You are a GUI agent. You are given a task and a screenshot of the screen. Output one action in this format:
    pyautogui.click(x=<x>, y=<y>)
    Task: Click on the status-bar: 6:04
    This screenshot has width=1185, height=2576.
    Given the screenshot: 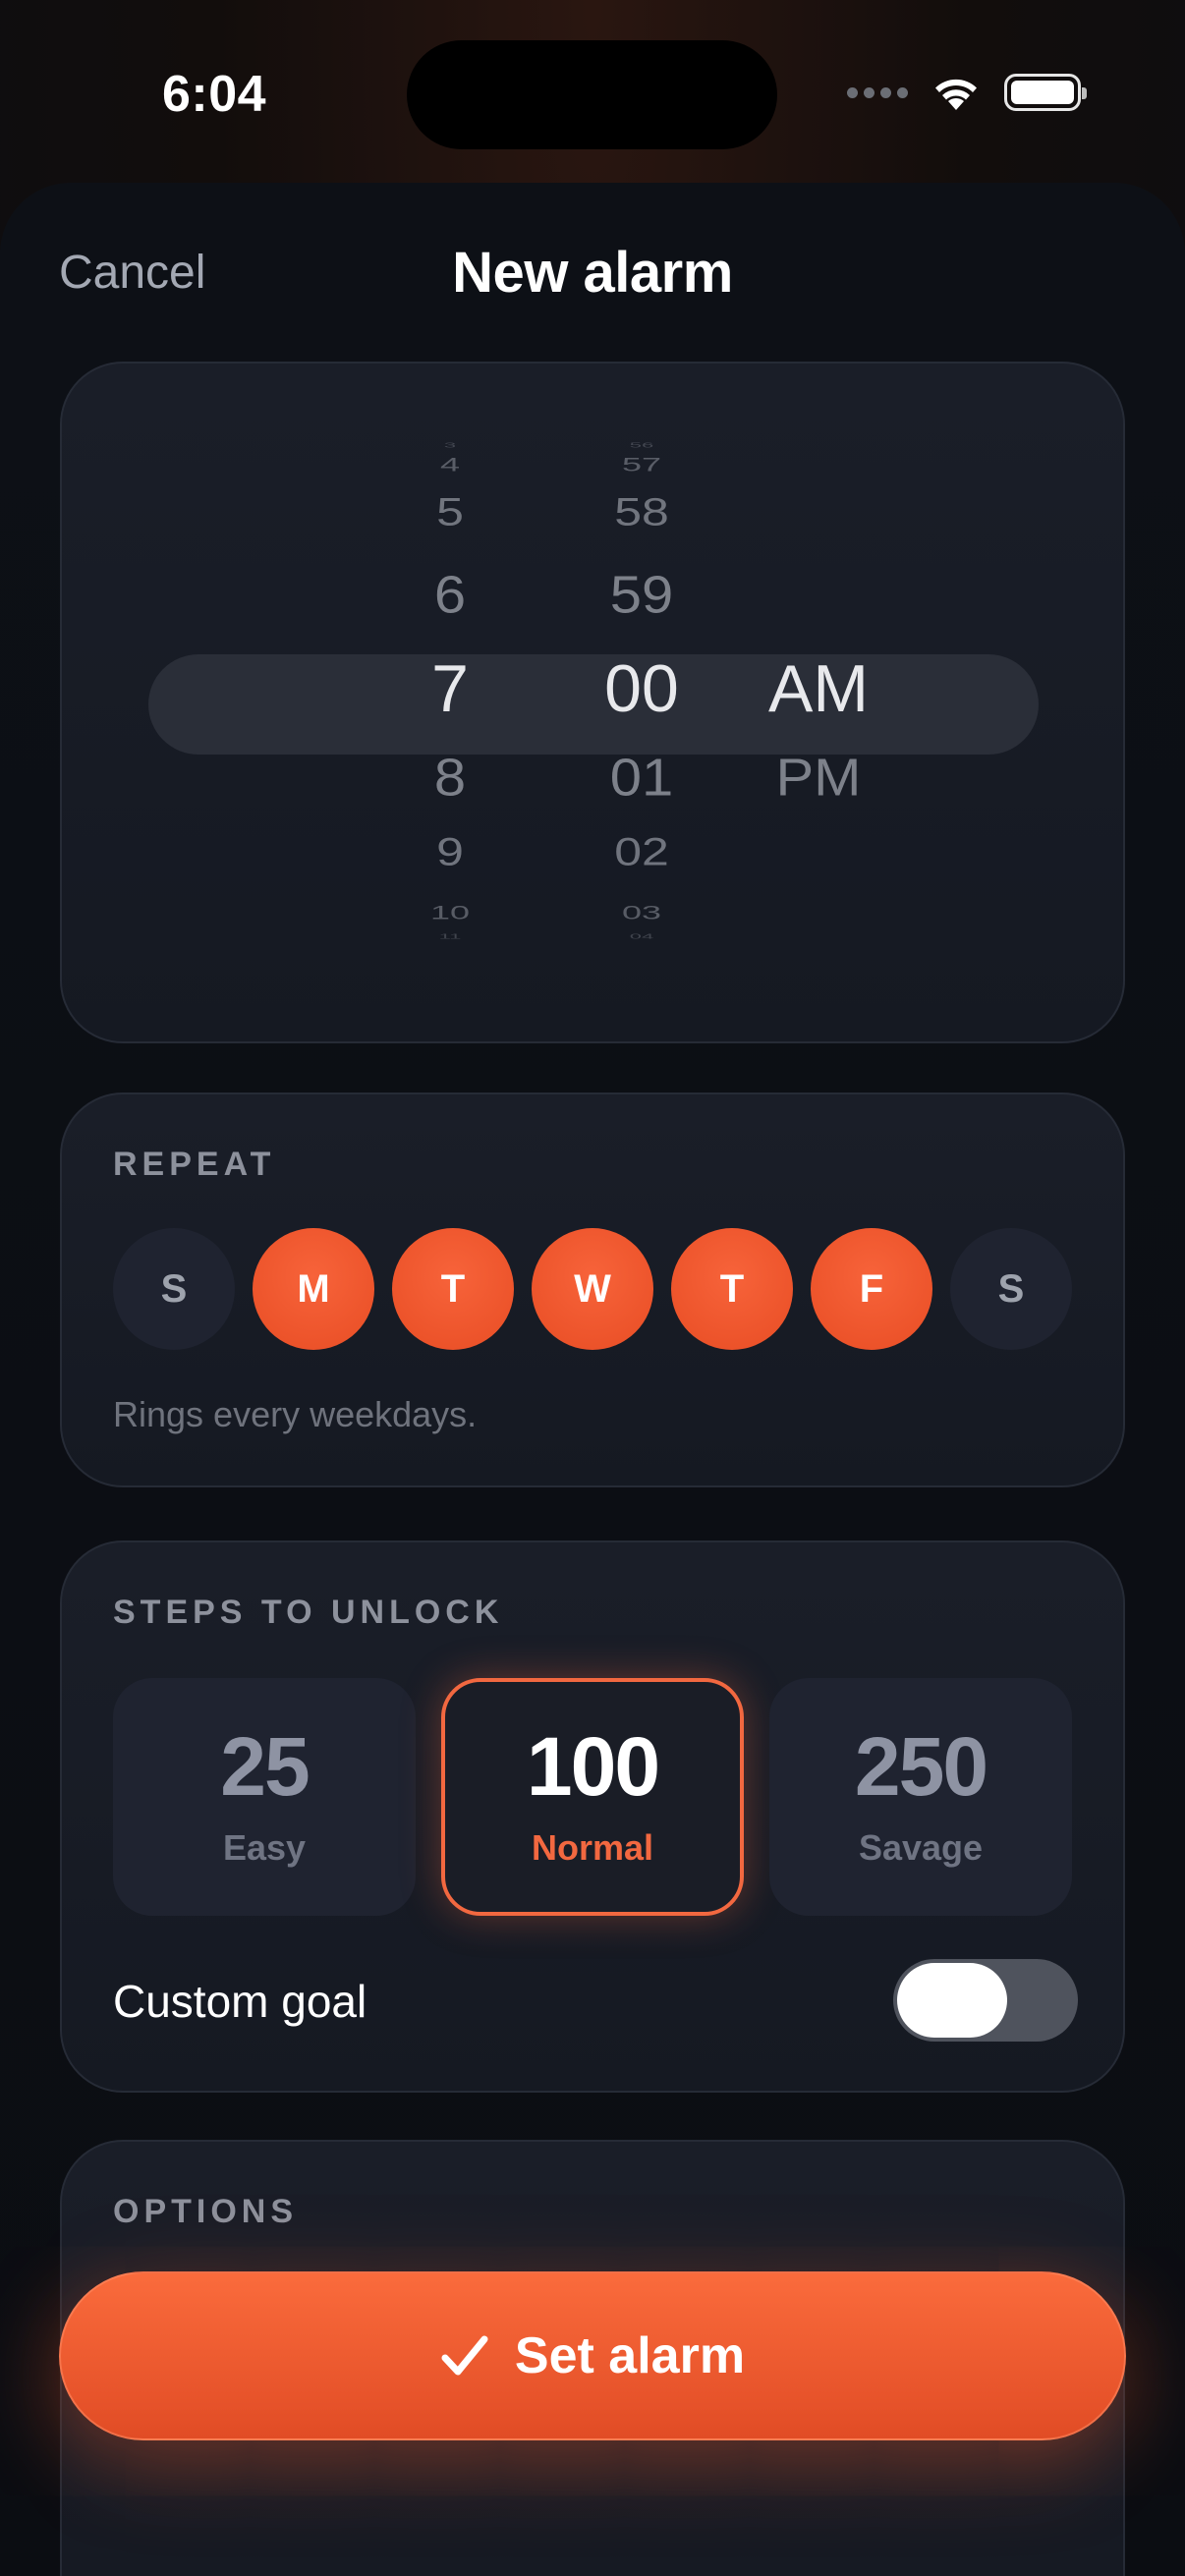 What is the action you would take?
    pyautogui.click(x=592, y=93)
    